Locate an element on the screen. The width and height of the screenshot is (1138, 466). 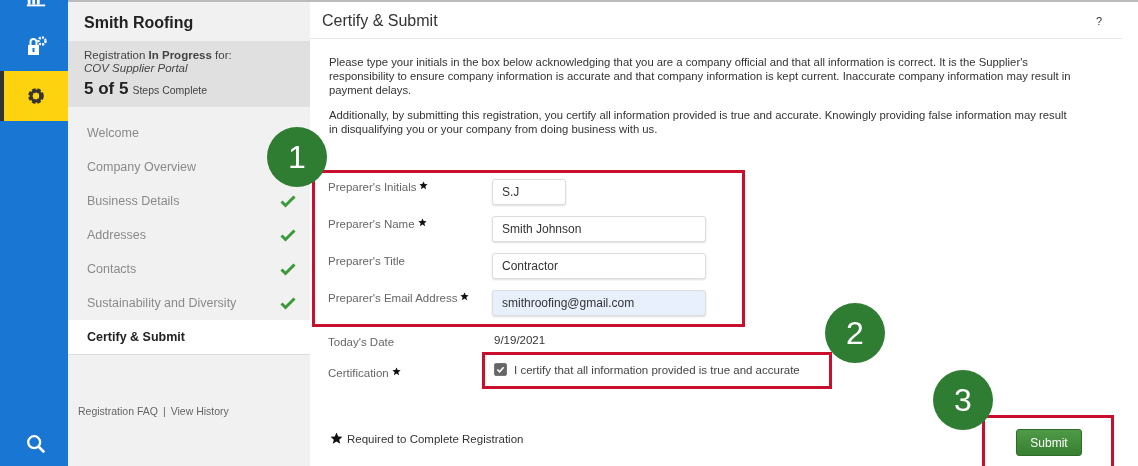
help-link: ? is located at coordinates (1098, 21).